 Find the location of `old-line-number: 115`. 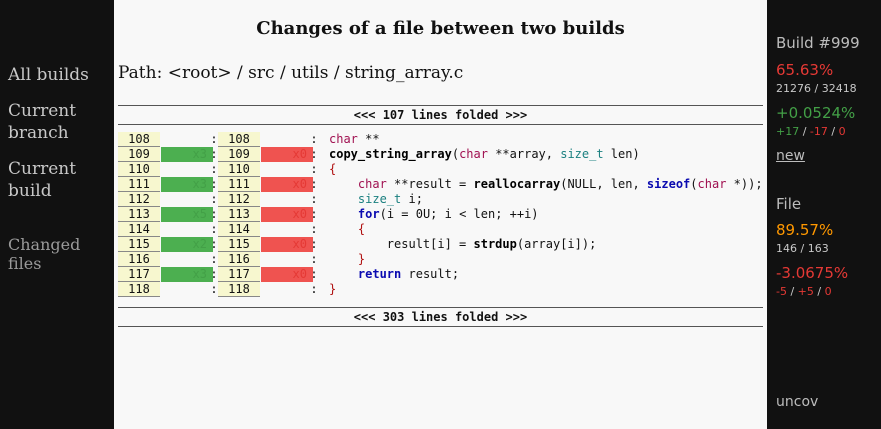

old-line-number: 115 is located at coordinates (139, 244).